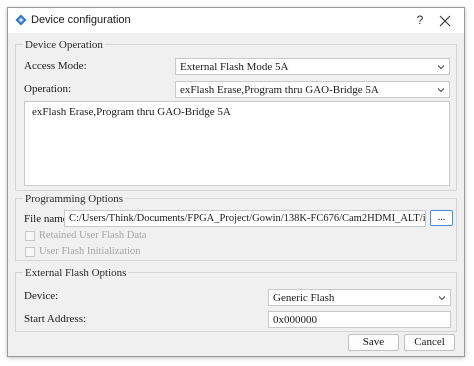 The height and width of the screenshot is (366, 474). I want to click on gowin-logo-icon, so click(21, 20).